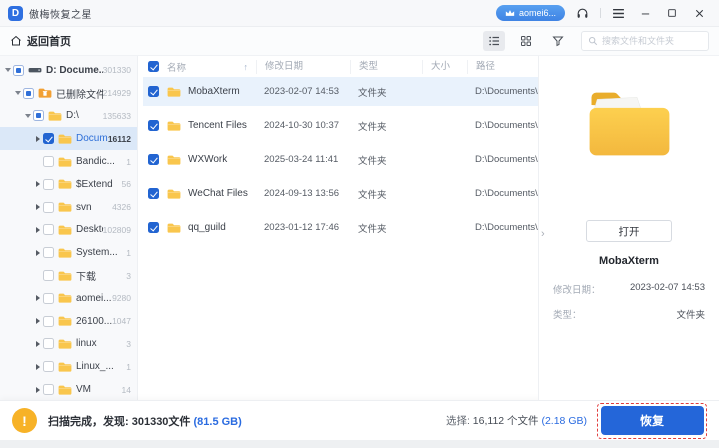 The width and height of the screenshot is (719, 448). I want to click on sidebar-item: System... 1, so click(68, 252).